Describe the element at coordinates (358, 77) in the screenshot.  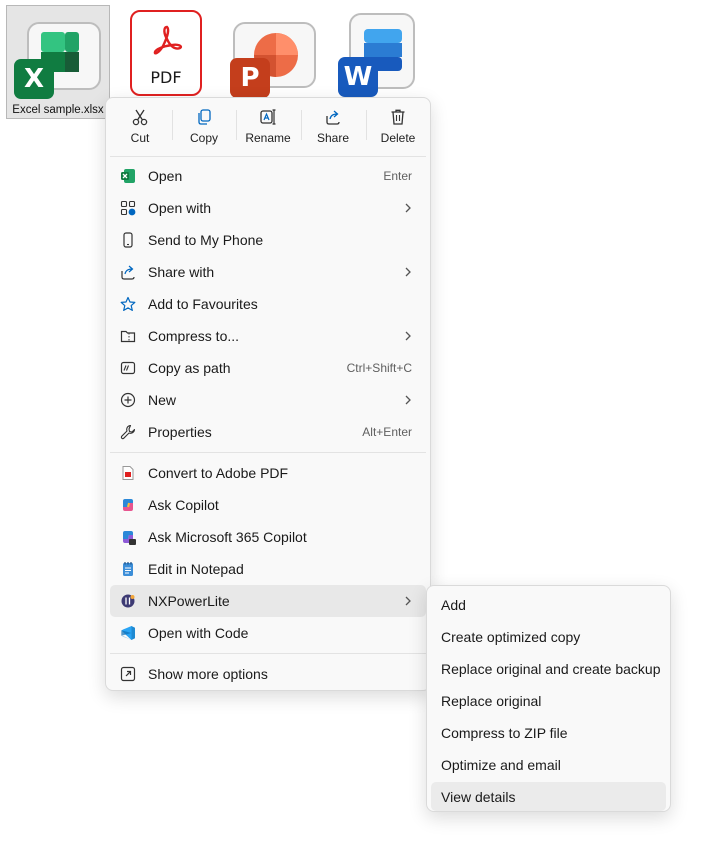
I see `word-badge: W` at that location.